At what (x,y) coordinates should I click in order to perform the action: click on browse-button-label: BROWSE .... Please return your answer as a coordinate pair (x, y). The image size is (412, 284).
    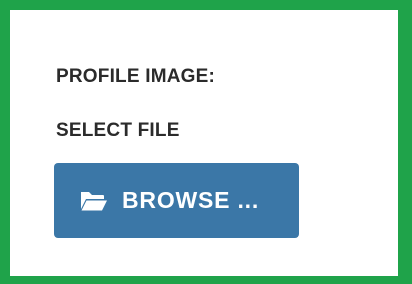
    Looking at the image, I should click on (191, 200).